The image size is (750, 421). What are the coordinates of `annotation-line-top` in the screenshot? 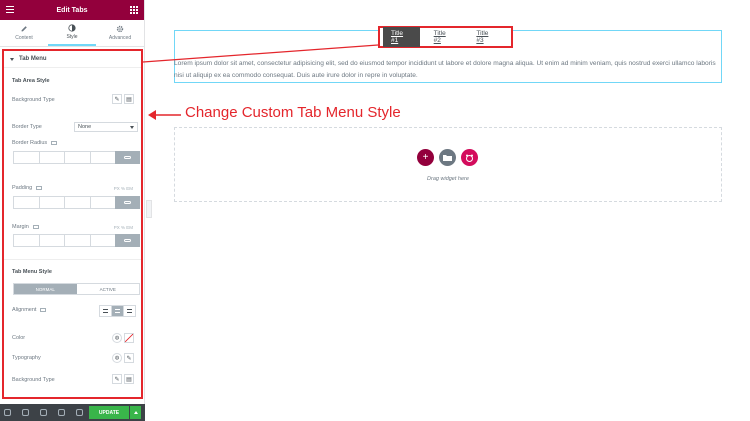 It's located at (260, 53).